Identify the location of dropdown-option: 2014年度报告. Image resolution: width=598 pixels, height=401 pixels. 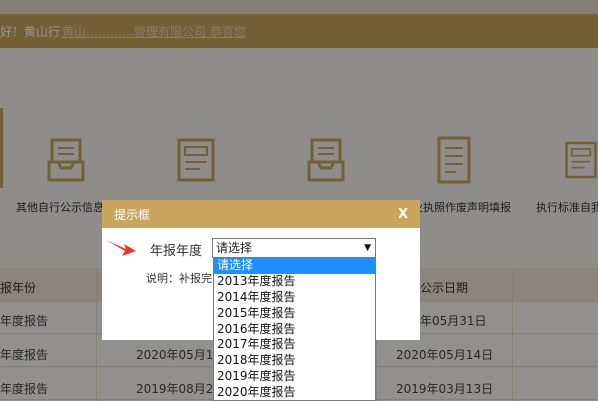
(294, 298).